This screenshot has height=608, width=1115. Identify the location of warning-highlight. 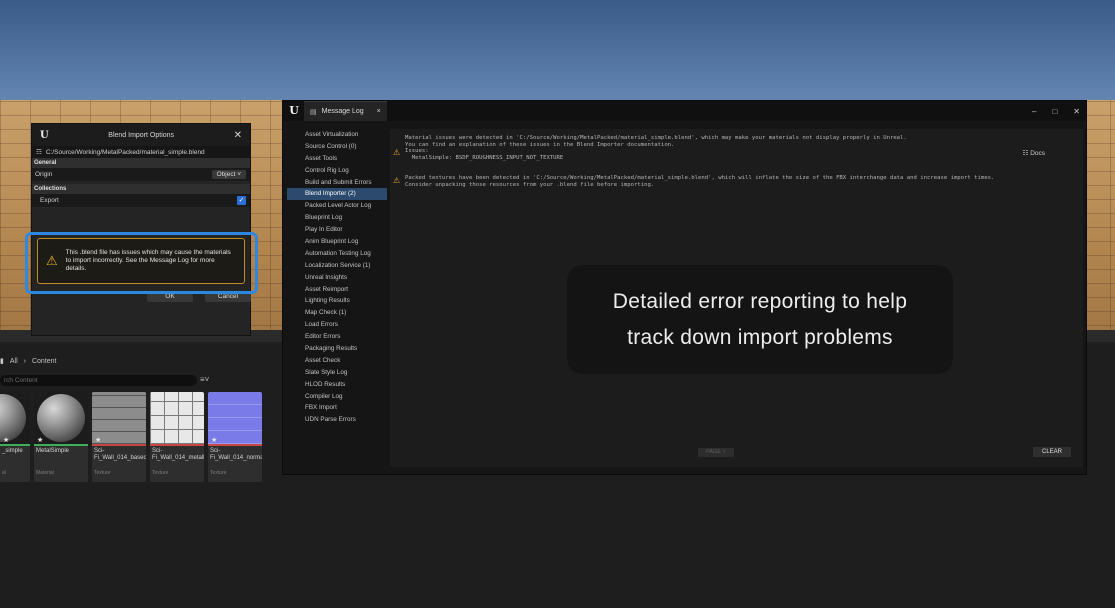
(141, 263).